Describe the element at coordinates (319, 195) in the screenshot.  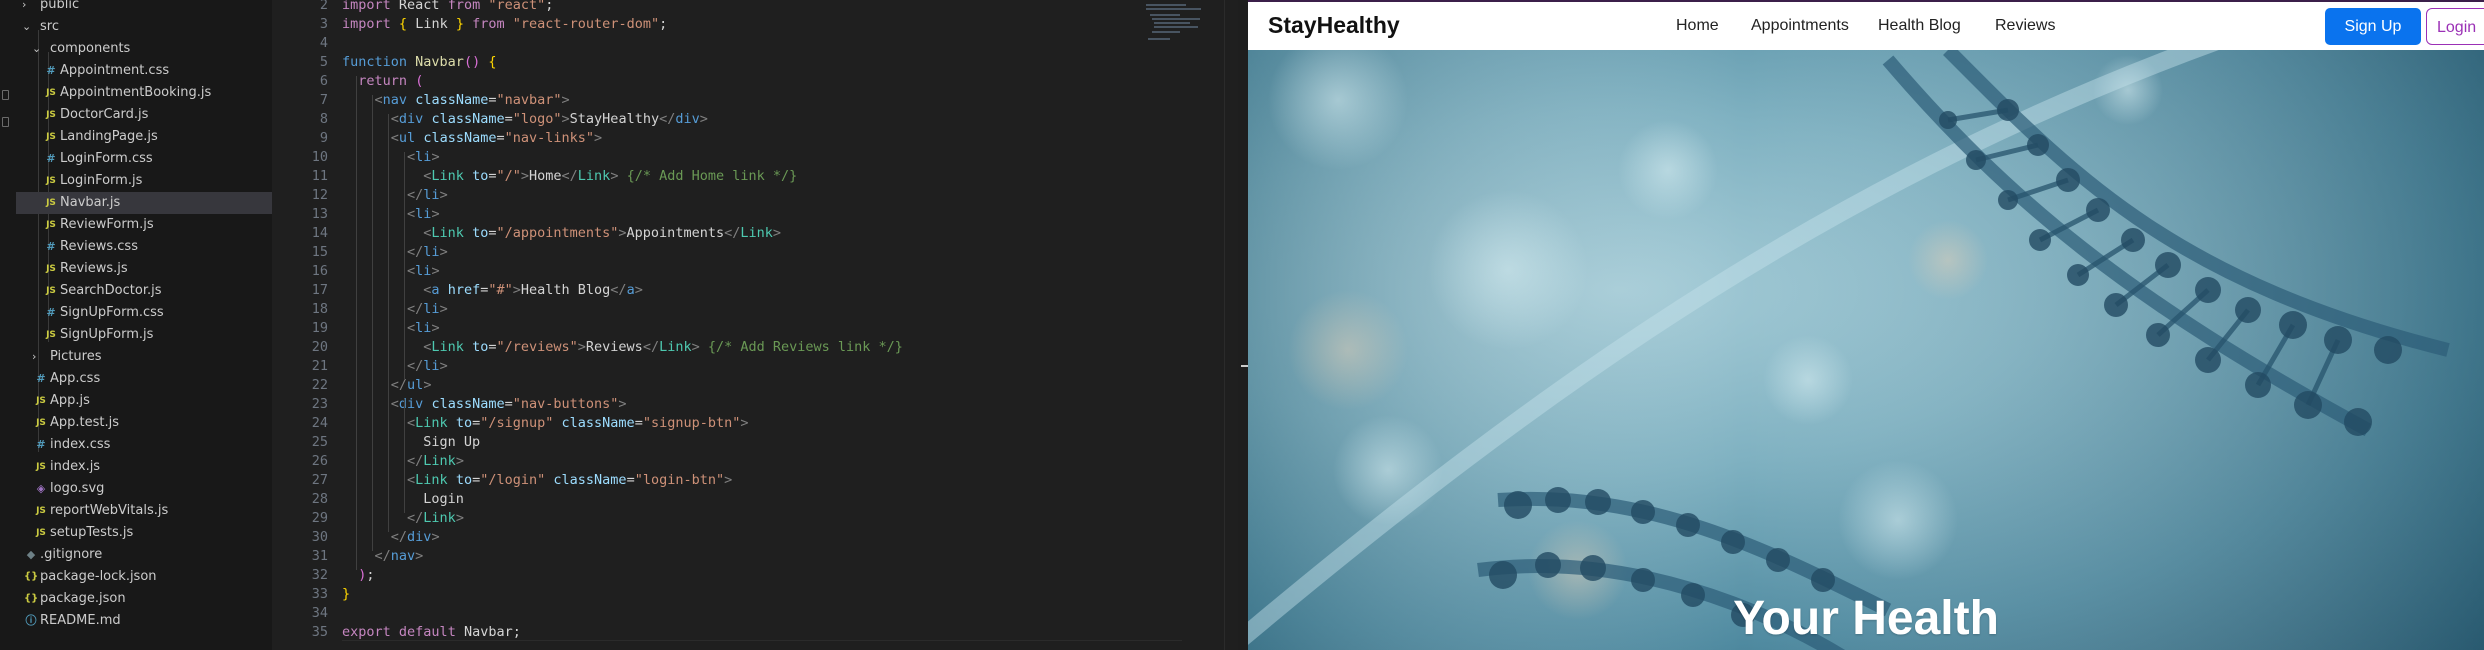
I see `line-number: 12` at that location.